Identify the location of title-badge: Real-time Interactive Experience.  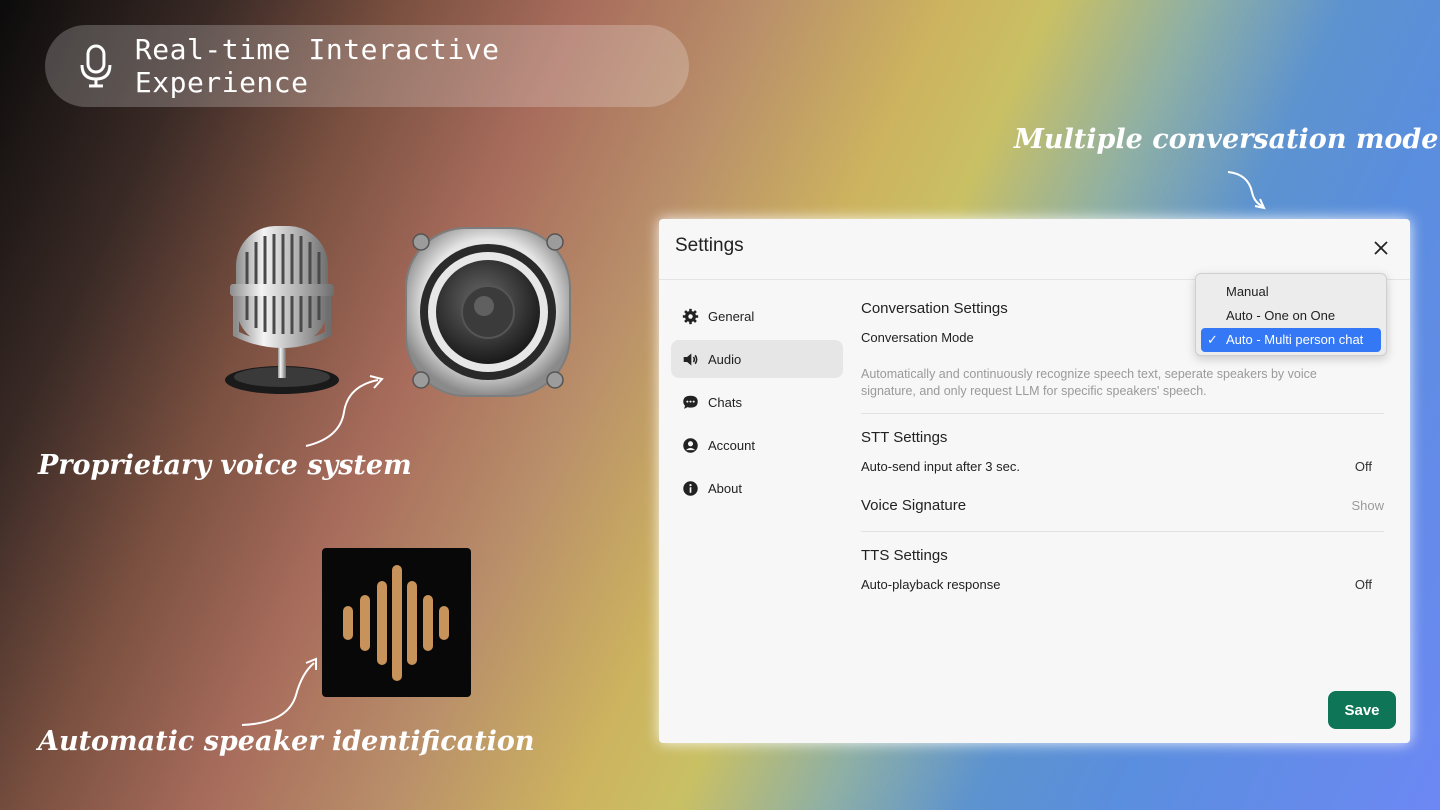
(367, 66).